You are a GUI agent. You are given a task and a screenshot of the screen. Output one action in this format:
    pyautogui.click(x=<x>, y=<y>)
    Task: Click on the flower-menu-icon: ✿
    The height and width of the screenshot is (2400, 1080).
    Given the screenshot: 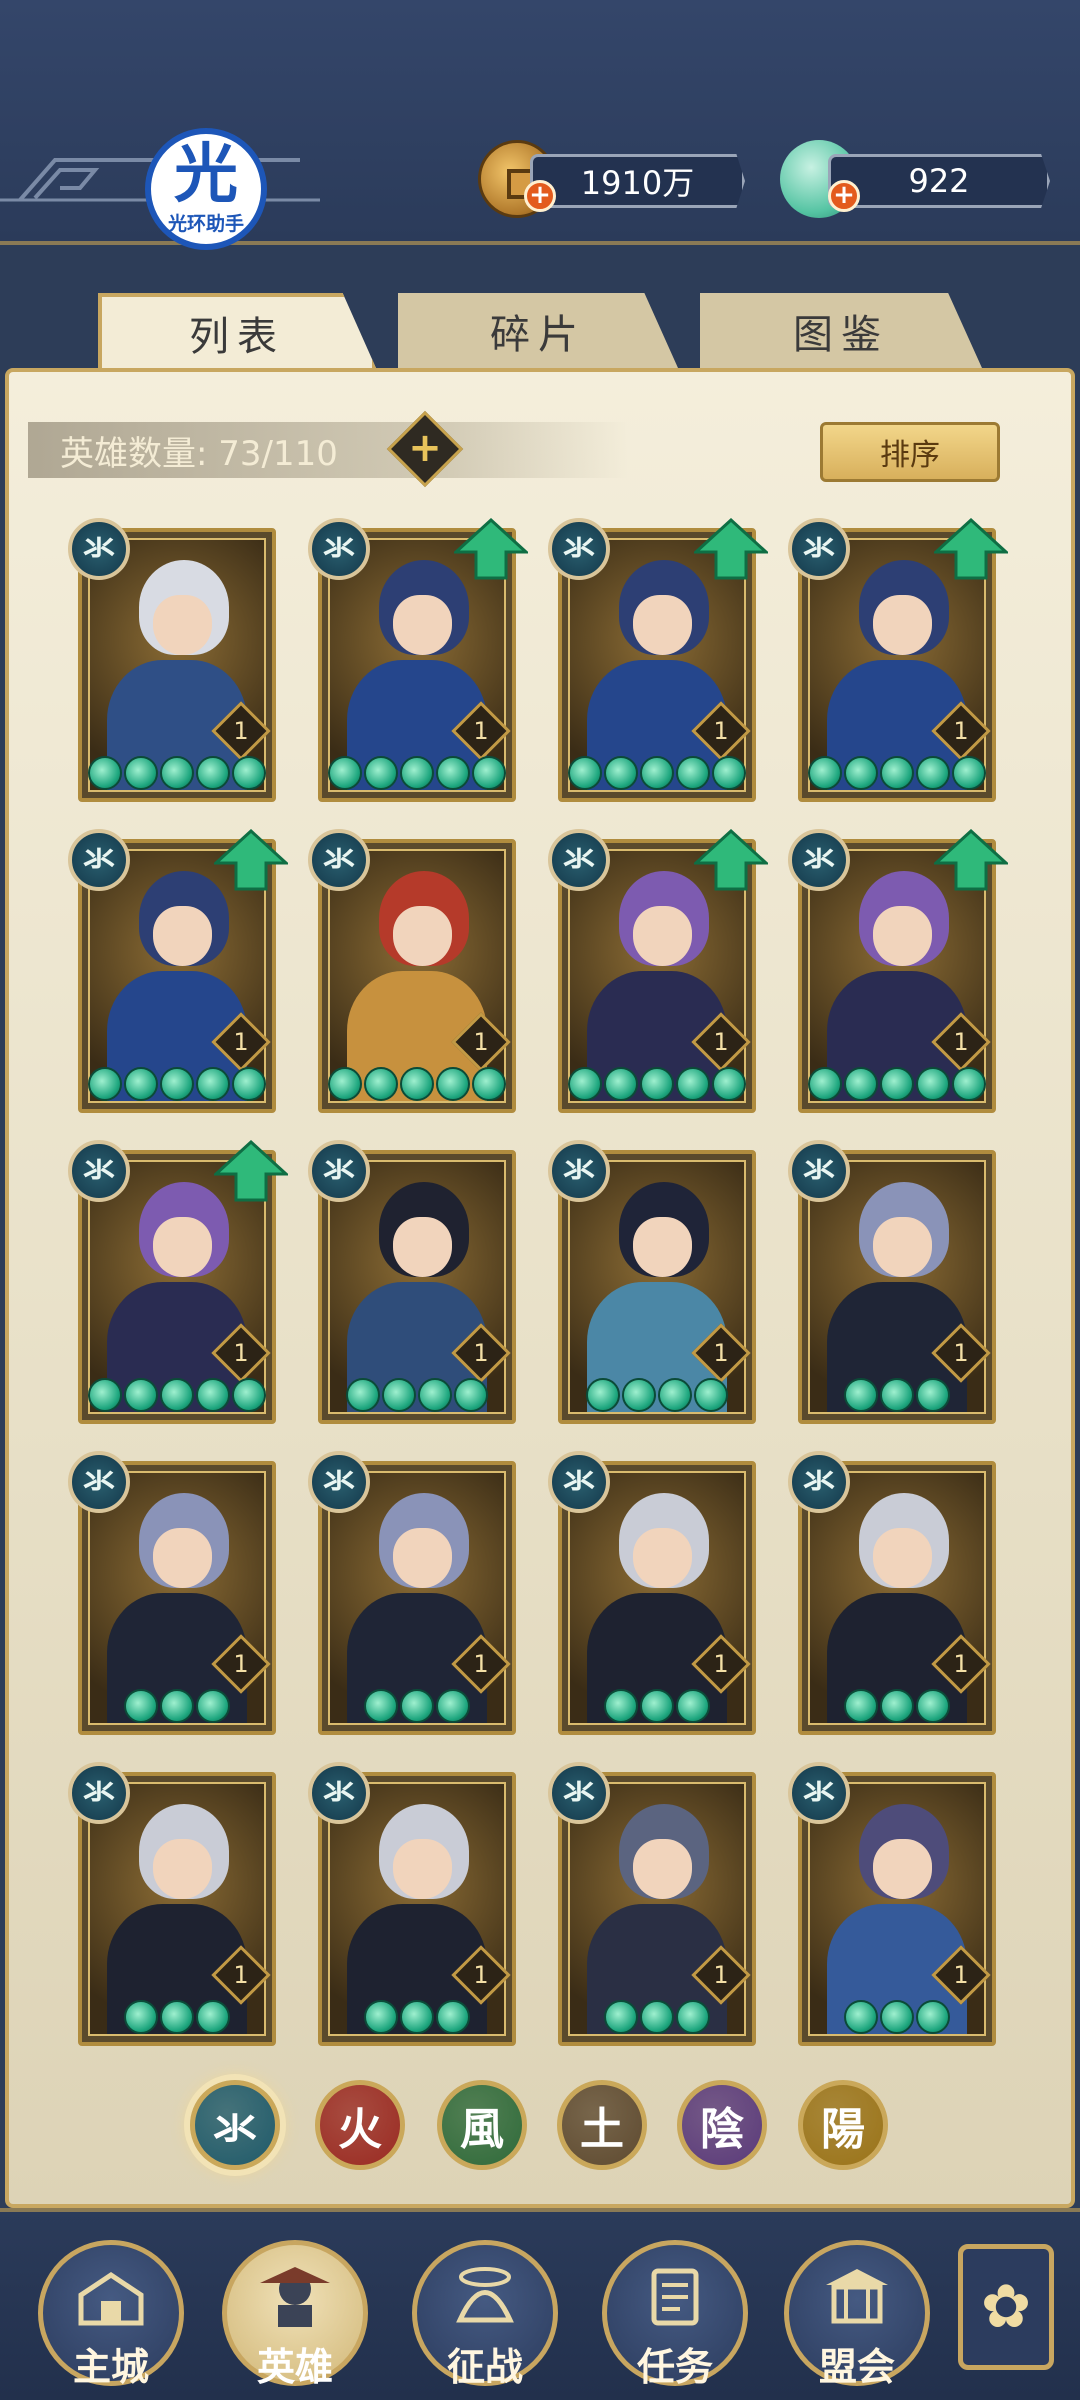 What is the action you would take?
    pyautogui.click(x=1006, y=2307)
    